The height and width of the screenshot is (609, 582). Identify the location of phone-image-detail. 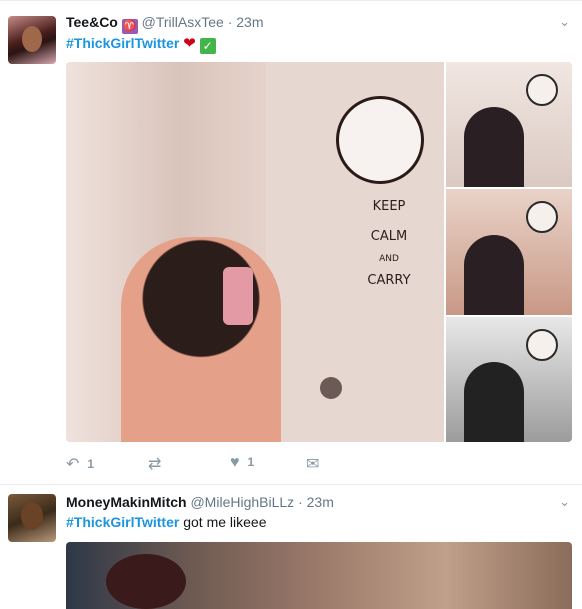
(238, 296).